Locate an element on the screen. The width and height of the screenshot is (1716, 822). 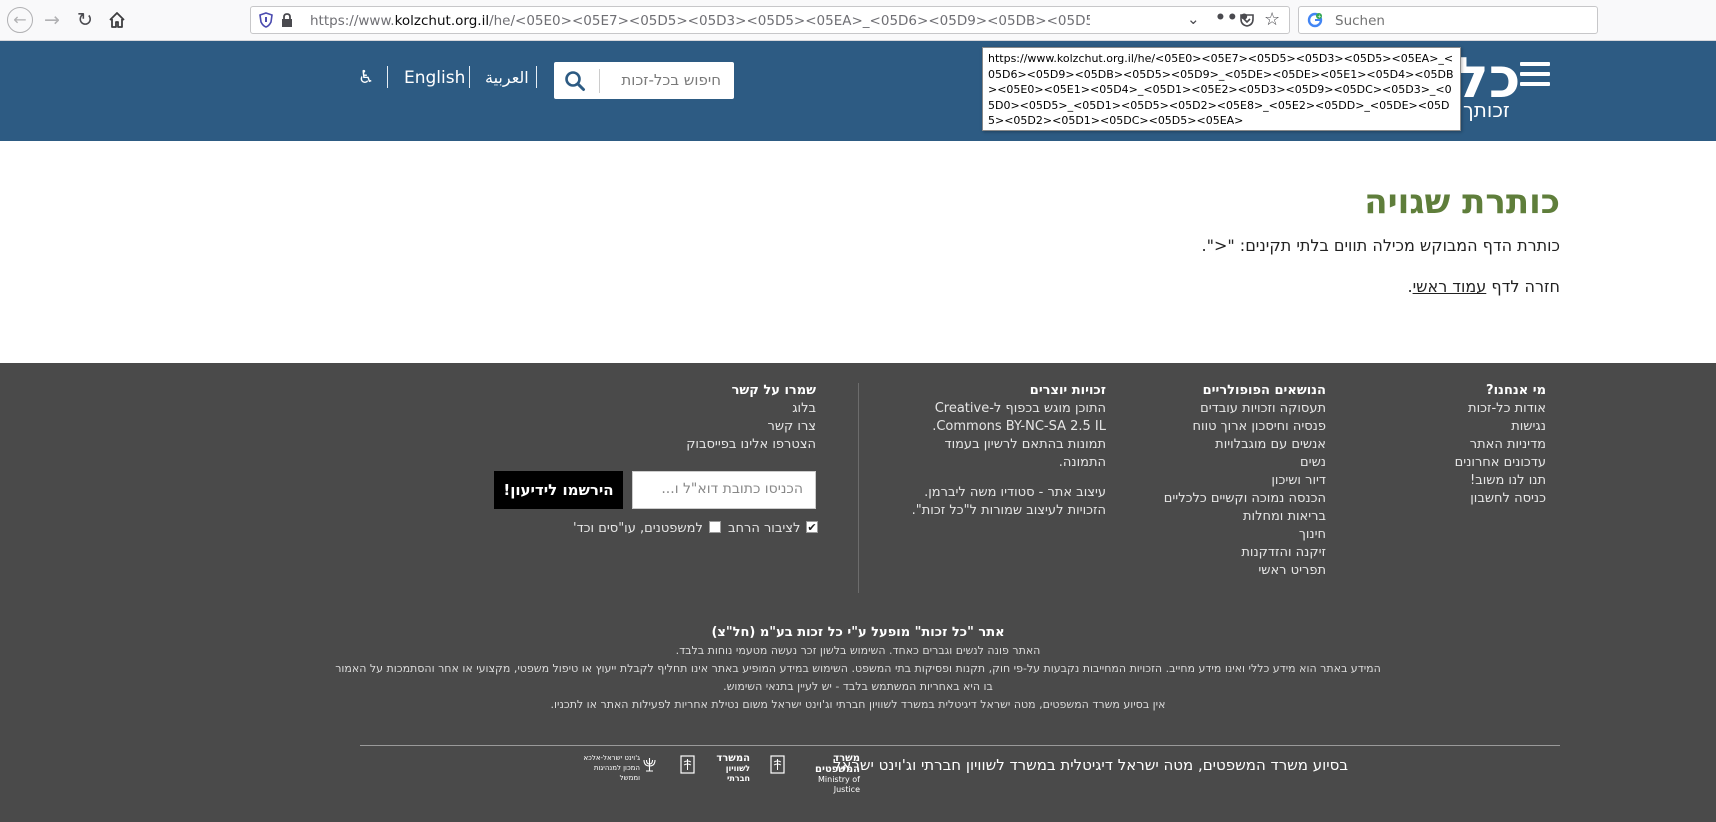
back-prefix: חזרה לדף is located at coordinates (1523, 286).